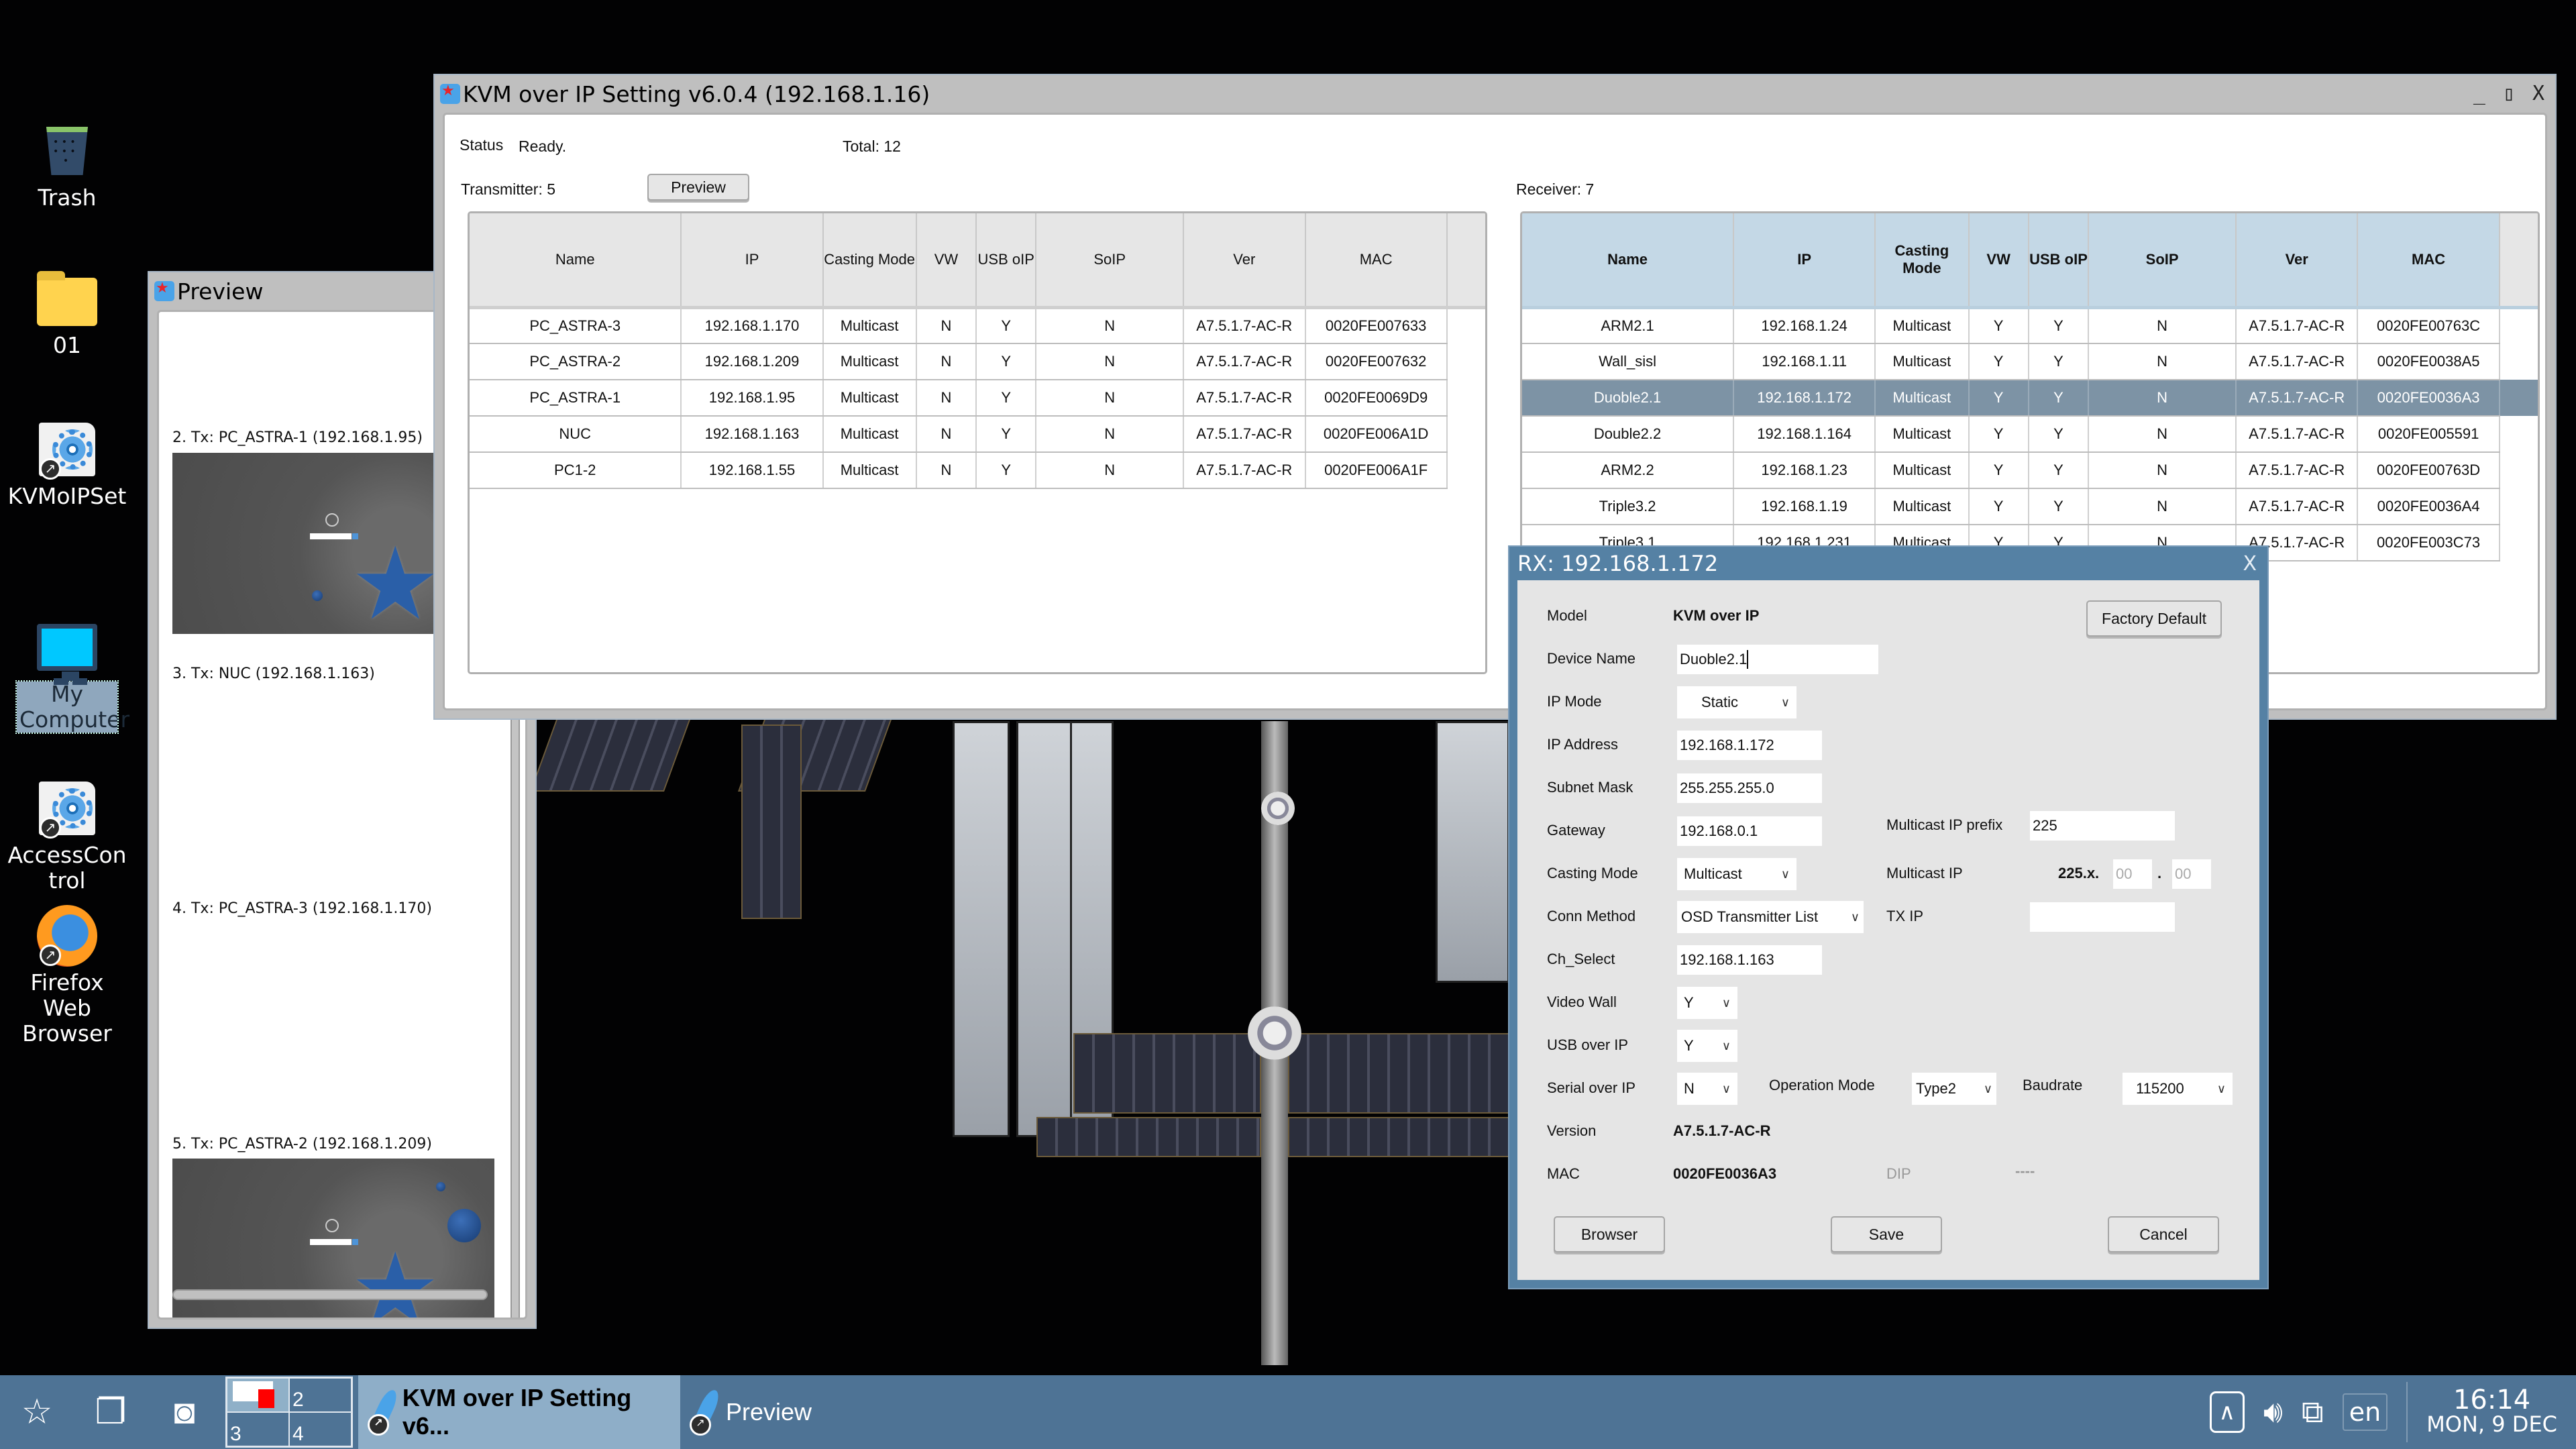 Image resolution: width=2576 pixels, height=1449 pixels. What do you see at coordinates (2479, 93) in the screenshot?
I see `minimize-button: _` at bounding box center [2479, 93].